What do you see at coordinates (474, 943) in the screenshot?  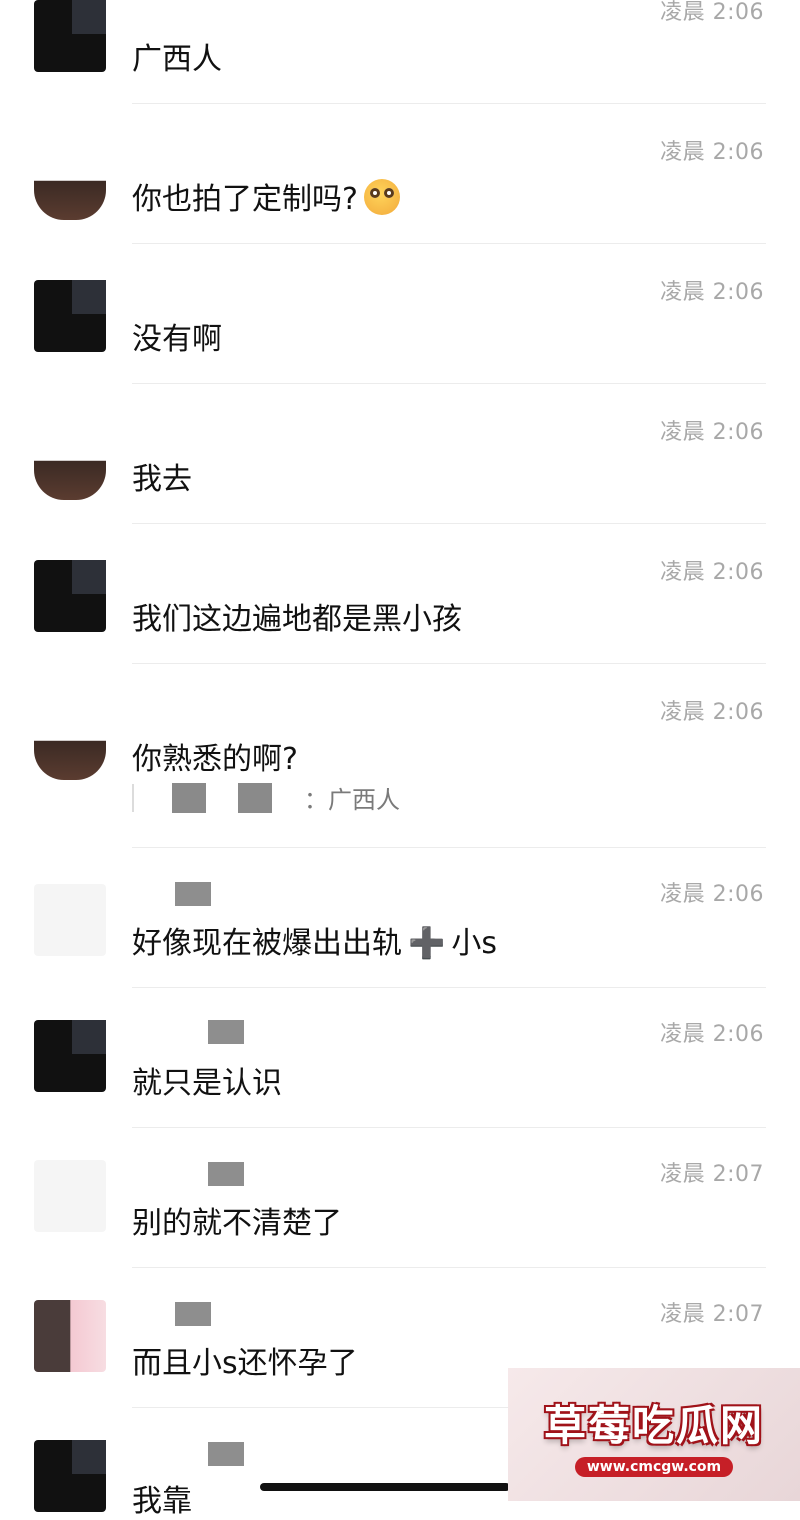 I see `message-text-part: 小s` at bounding box center [474, 943].